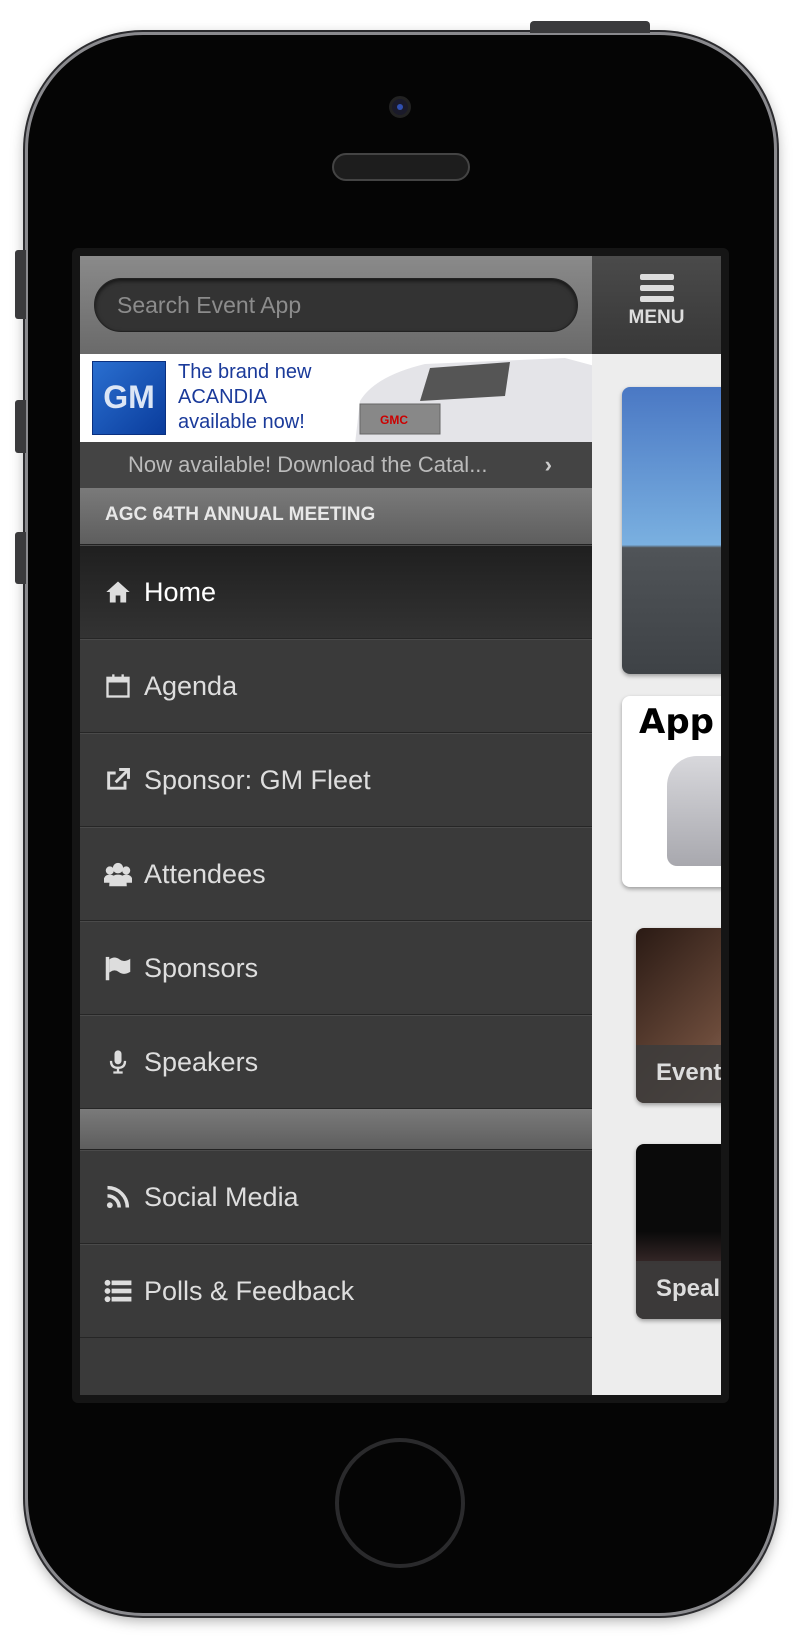  What do you see at coordinates (400, 1503) in the screenshot?
I see `home-hardware-button` at bounding box center [400, 1503].